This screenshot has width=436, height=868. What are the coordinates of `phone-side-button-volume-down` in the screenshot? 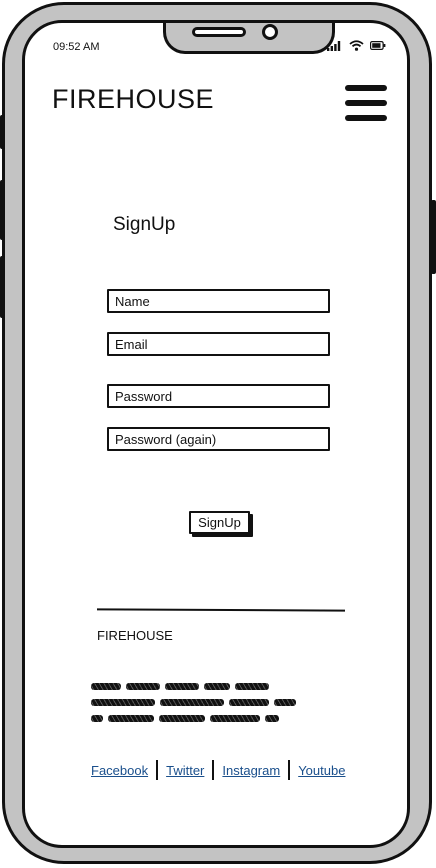 It's located at (2, 287).